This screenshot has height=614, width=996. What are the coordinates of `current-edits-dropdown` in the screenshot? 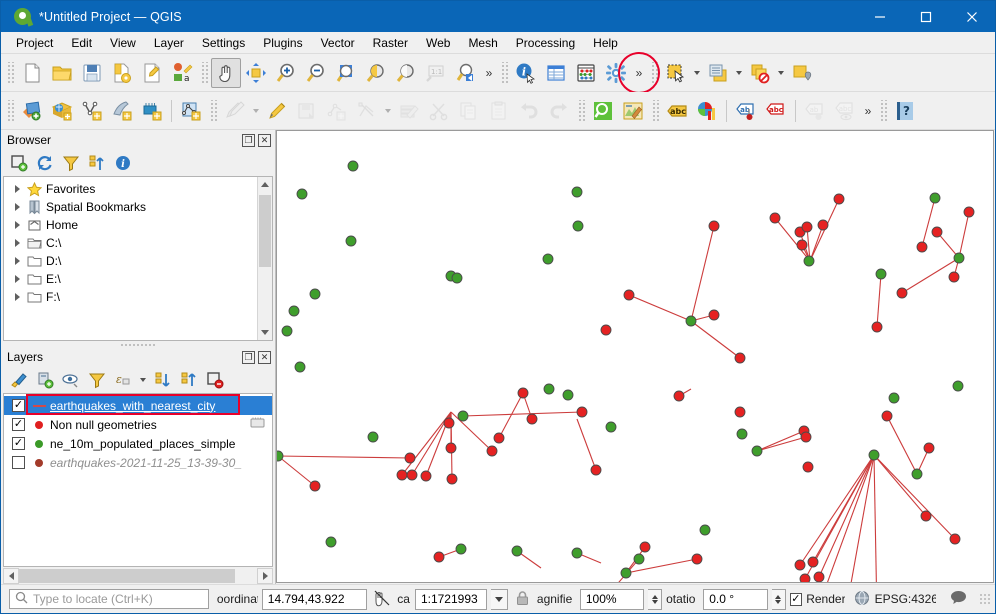 It's located at (256, 111).